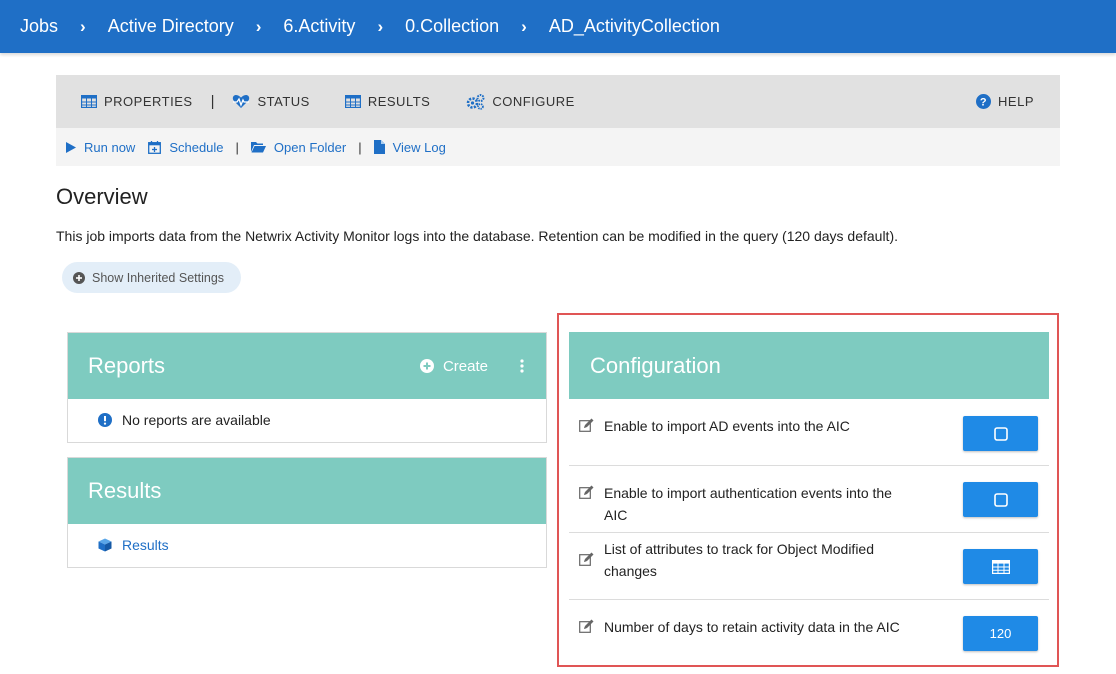 The height and width of the screenshot is (674, 1116). I want to click on cube-icon, so click(105, 545).